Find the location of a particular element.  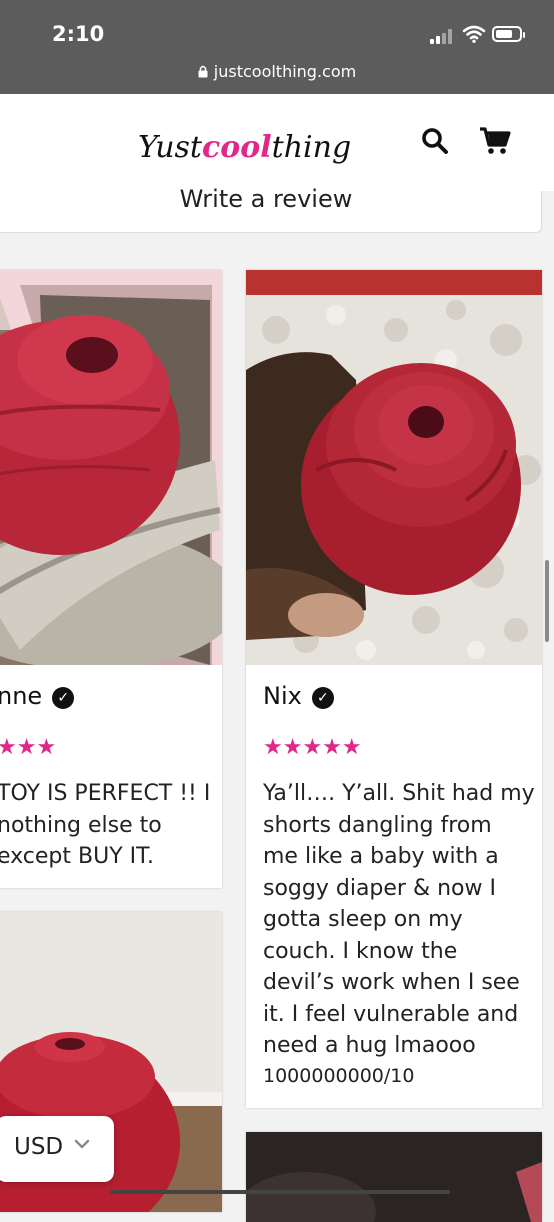

reviewer-name: nne ✓ is located at coordinates (37, 696).